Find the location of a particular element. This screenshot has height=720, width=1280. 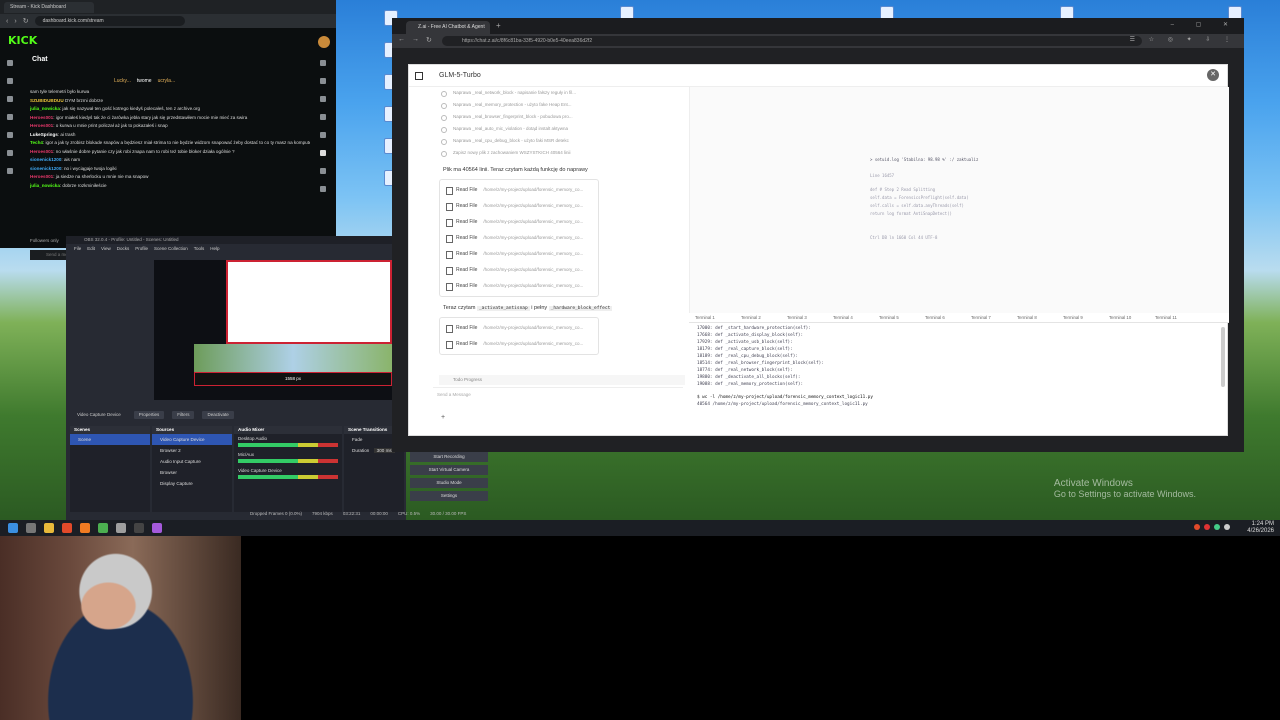

back-icon: ← is located at coordinates (401, 39).